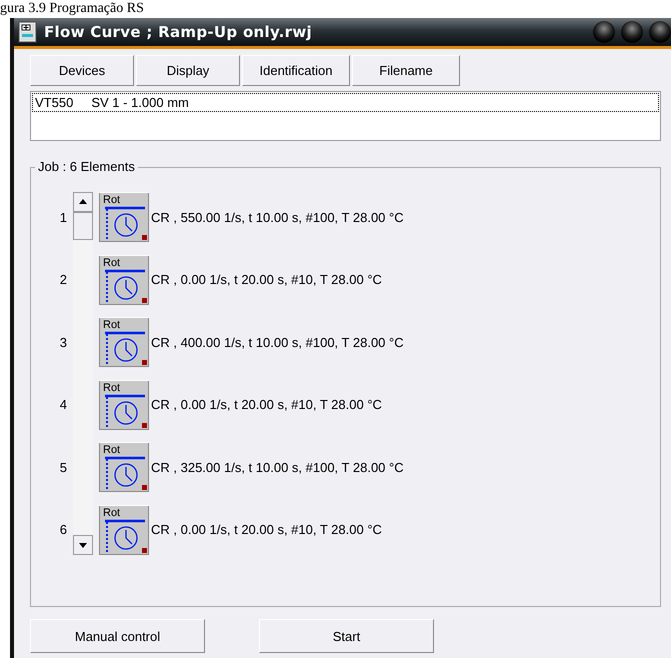 This screenshot has height=658, width=671. I want to click on element-number: 6, so click(63, 529).